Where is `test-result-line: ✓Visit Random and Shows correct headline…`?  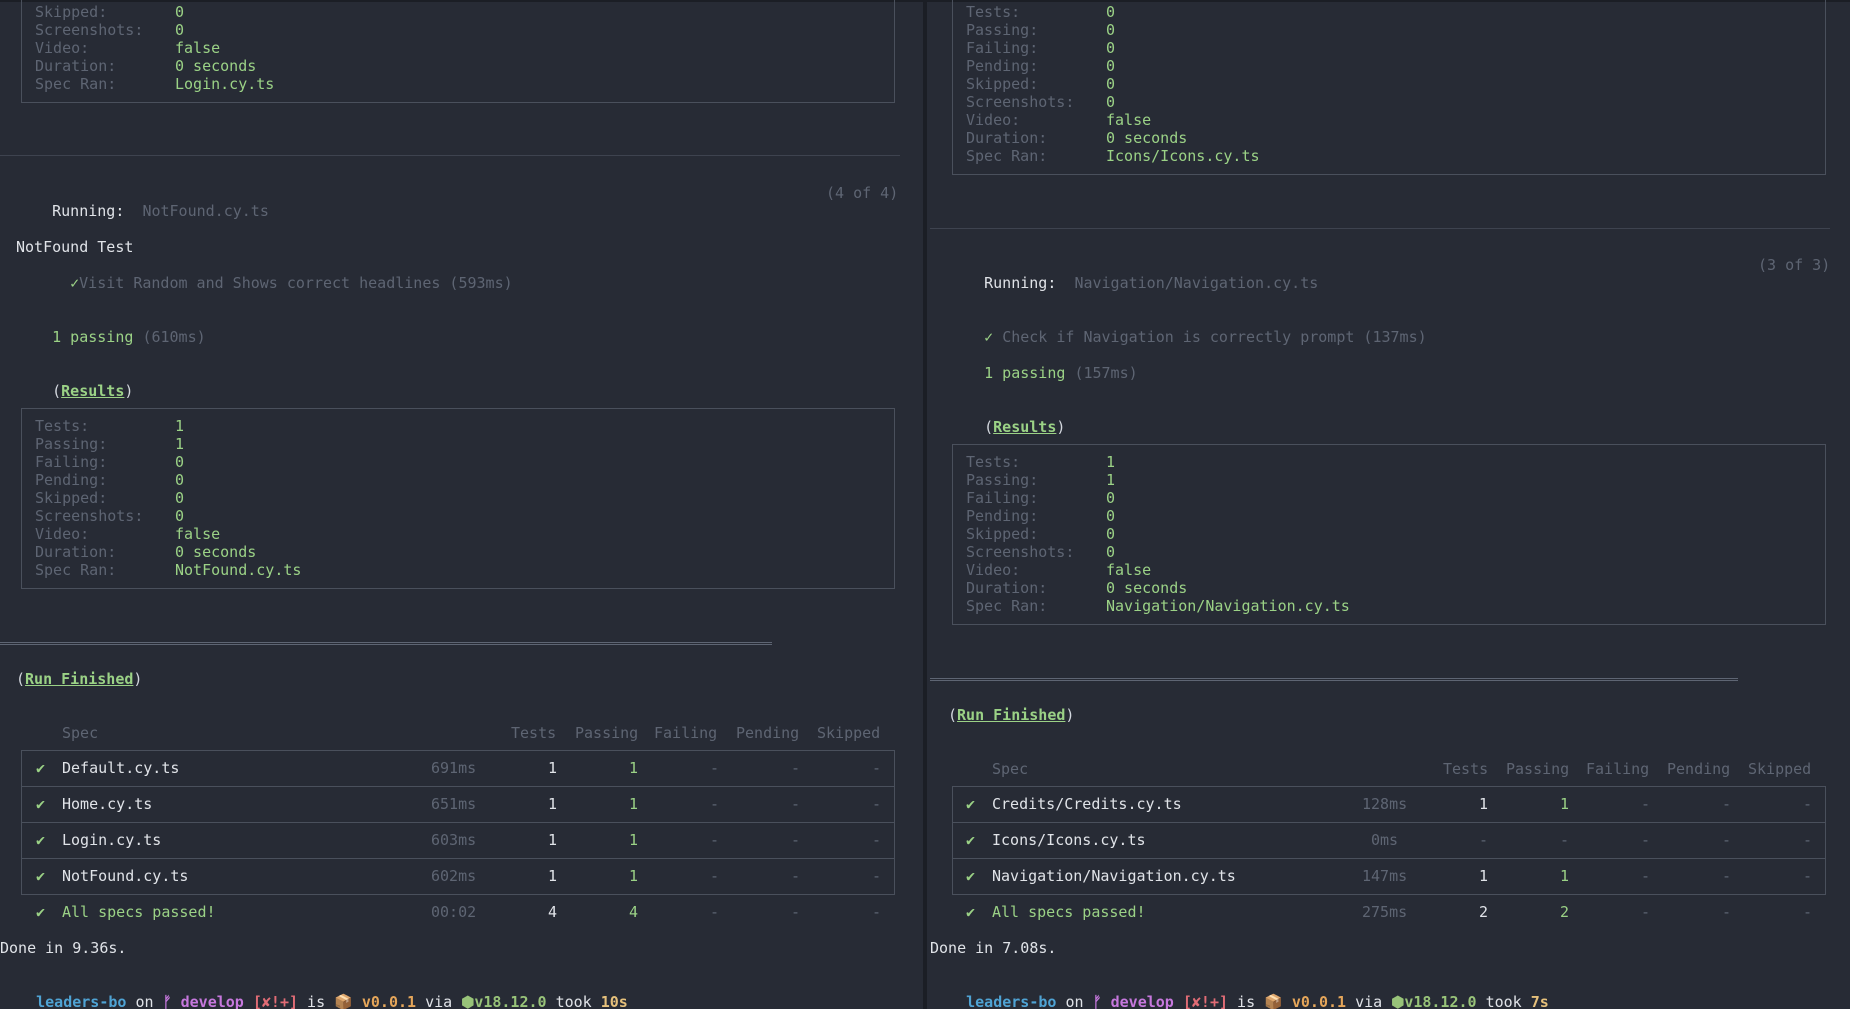 test-result-line: ✓Visit Random and Shows correct headline… is located at coordinates (291, 283).